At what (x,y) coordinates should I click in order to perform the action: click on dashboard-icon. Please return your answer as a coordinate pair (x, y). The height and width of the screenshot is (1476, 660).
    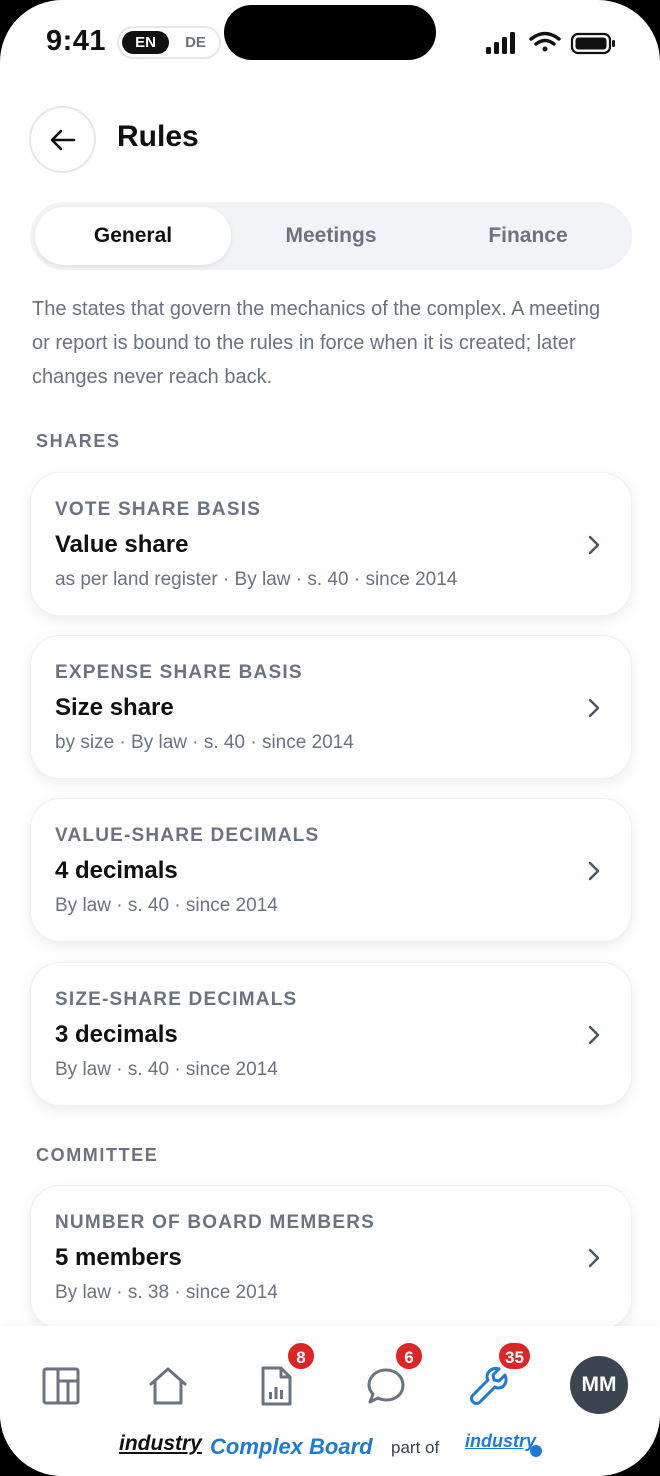
    Looking at the image, I should click on (61, 1386).